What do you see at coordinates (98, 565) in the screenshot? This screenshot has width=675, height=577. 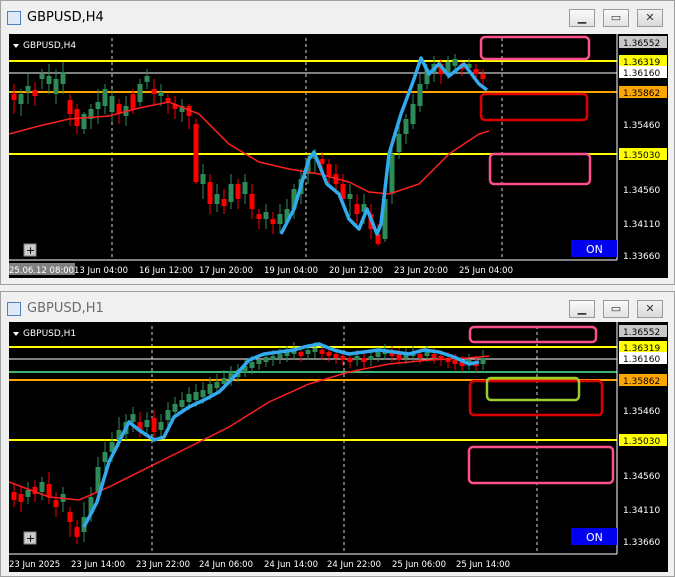 I see `time-label: 23 Jun 14:00` at bounding box center [98, 565].